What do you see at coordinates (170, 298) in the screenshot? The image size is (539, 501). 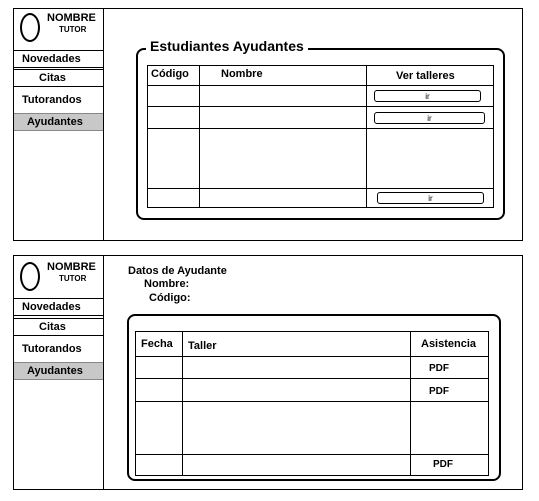 I see `codigo-label: Código:` at bounding box center [170, 298].